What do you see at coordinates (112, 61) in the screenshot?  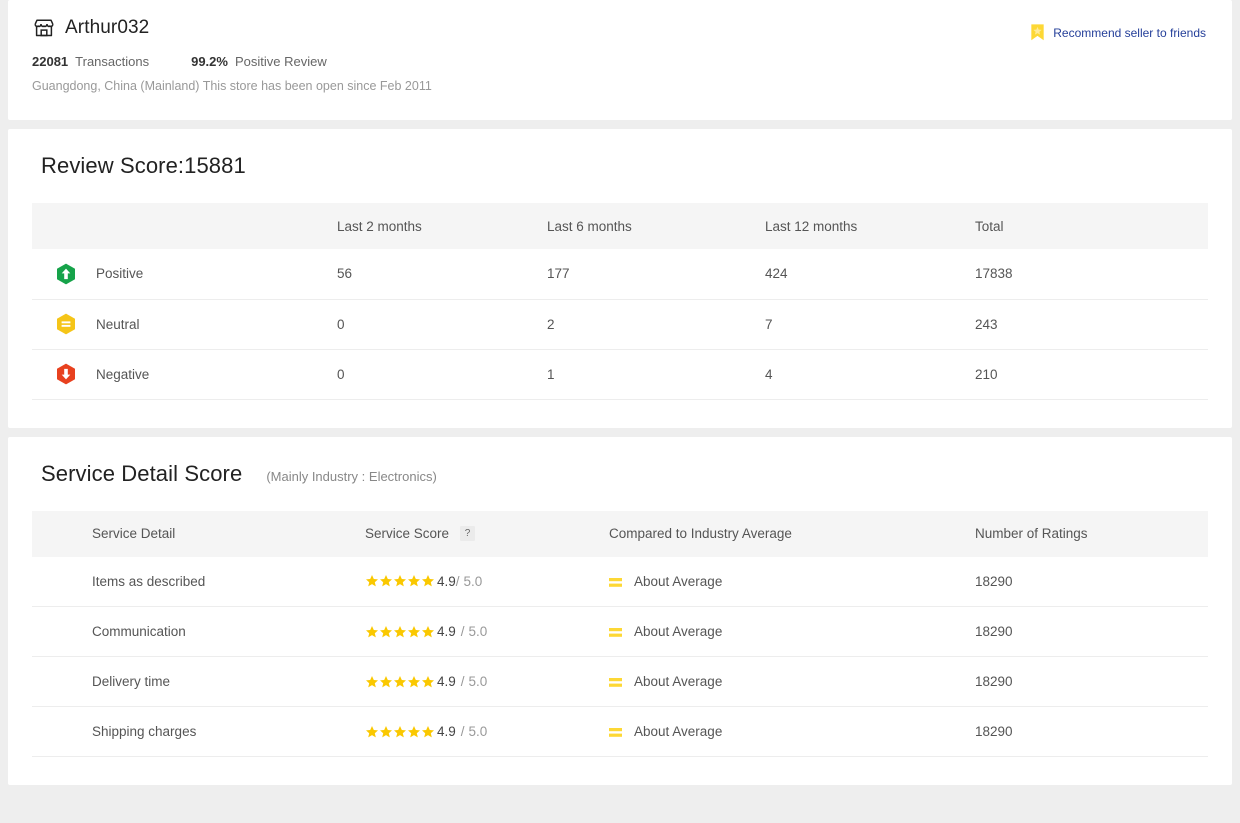 I see `transactions-label: Transactions` at bounding box center [112, 61].